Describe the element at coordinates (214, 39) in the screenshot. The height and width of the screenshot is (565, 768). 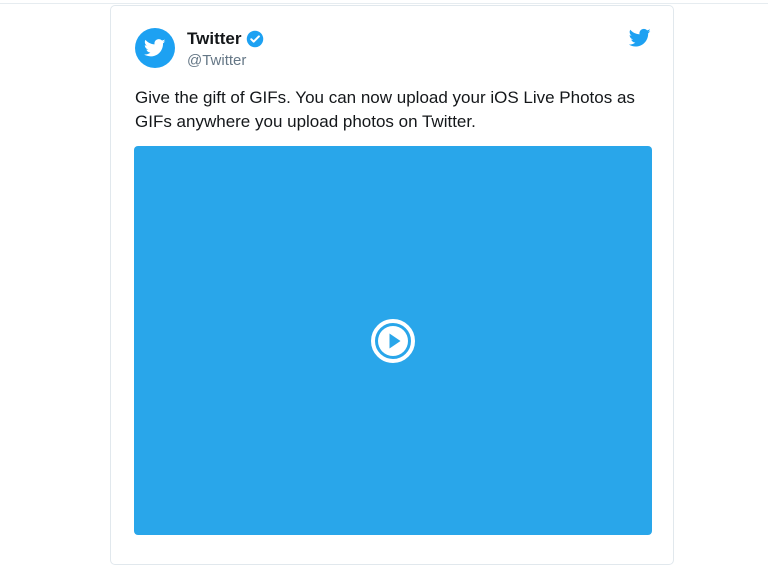
I see `display-name: Twitter` at that location.